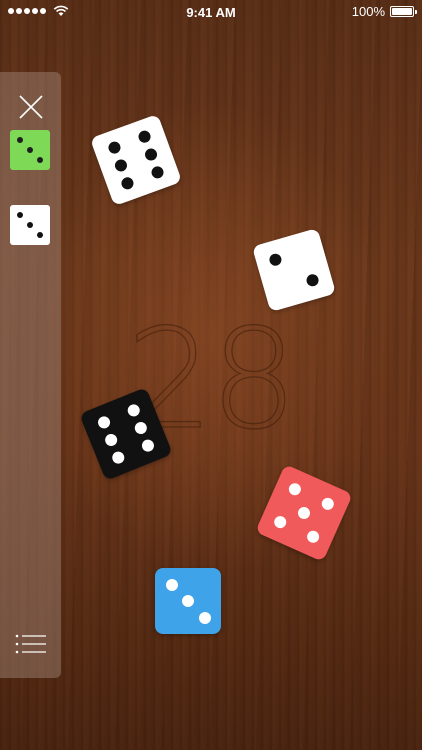 The width and height of the screenshot is (422, 750). What do you see at coordinates (403, 11) in the screenshot?
I see `battery-icon` at bounding box center [403, 11].